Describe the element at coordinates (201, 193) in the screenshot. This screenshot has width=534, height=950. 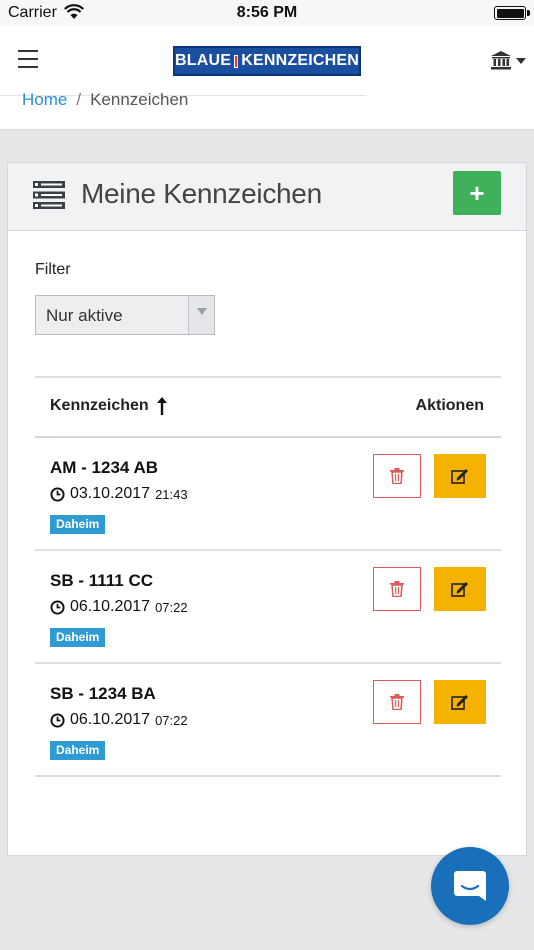
I see `panel-title: Meine Kennzeichen` at that location.